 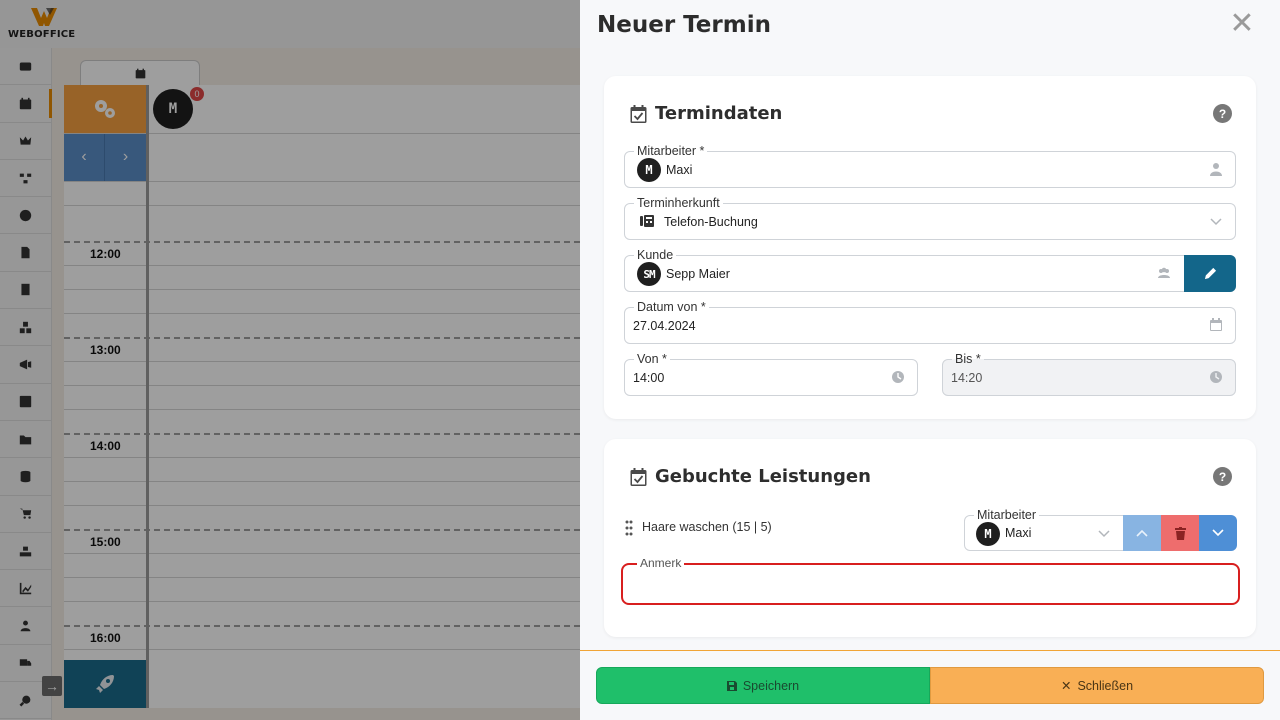 I want to click on save-icon, so click(x=731, y=685).